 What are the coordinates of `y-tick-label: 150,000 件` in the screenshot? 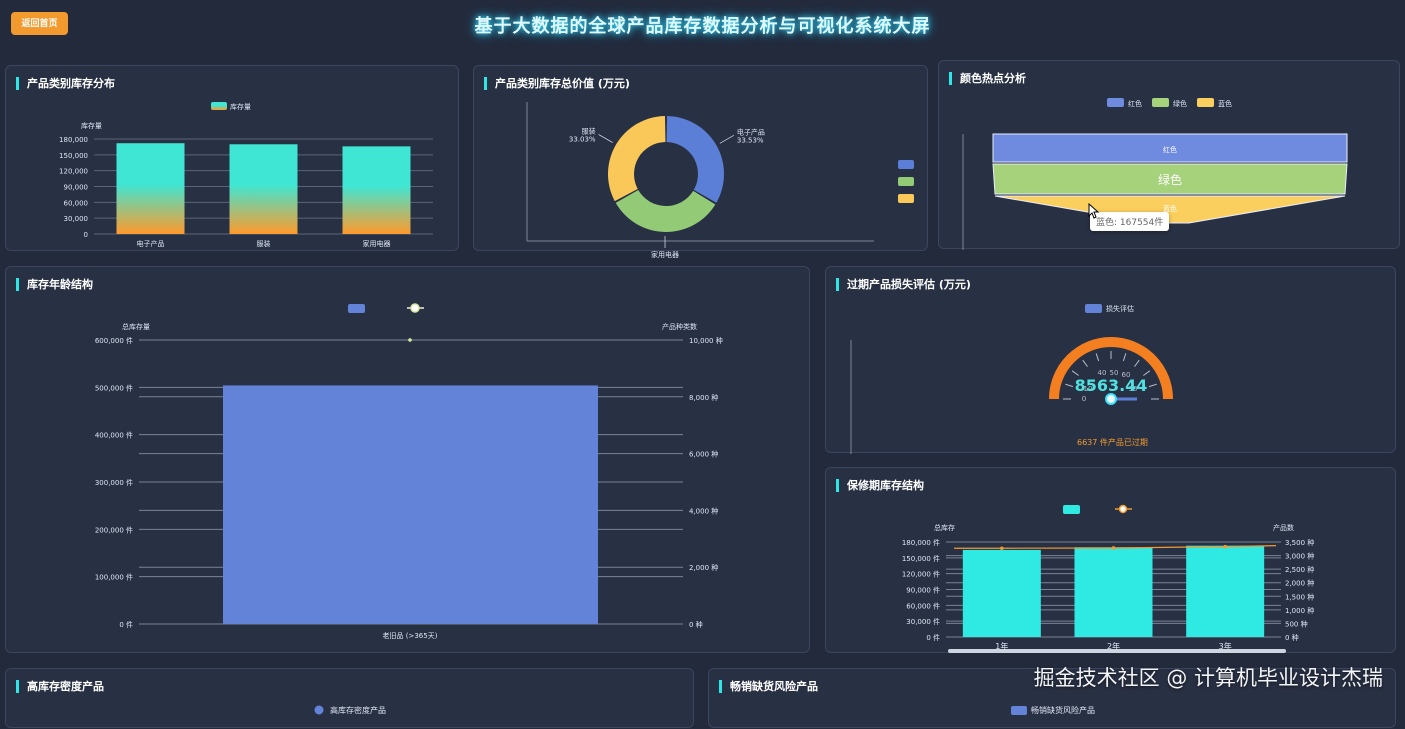 It's located at (921, 558).